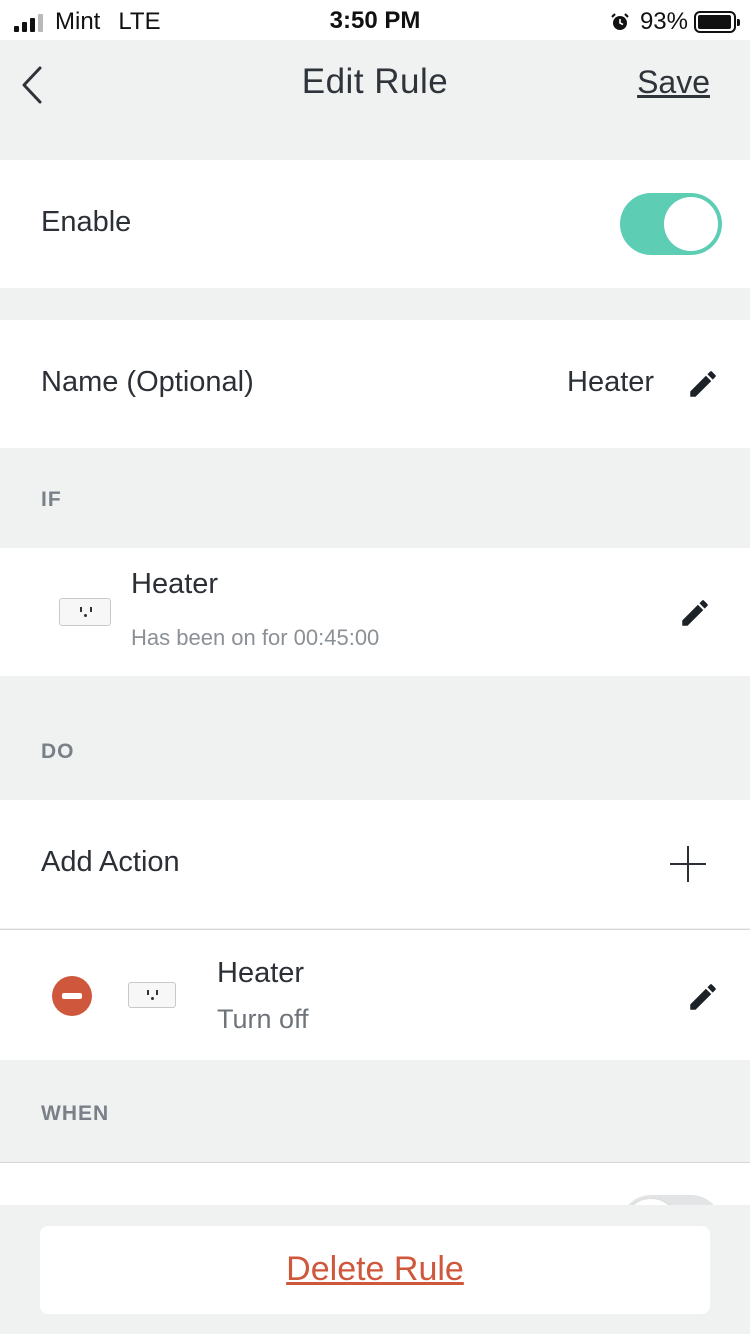 This screenshot has height=1334, width=750. I want to click on if-condition-row: Heater Has been on for 00:45:00, so click(375, 612).